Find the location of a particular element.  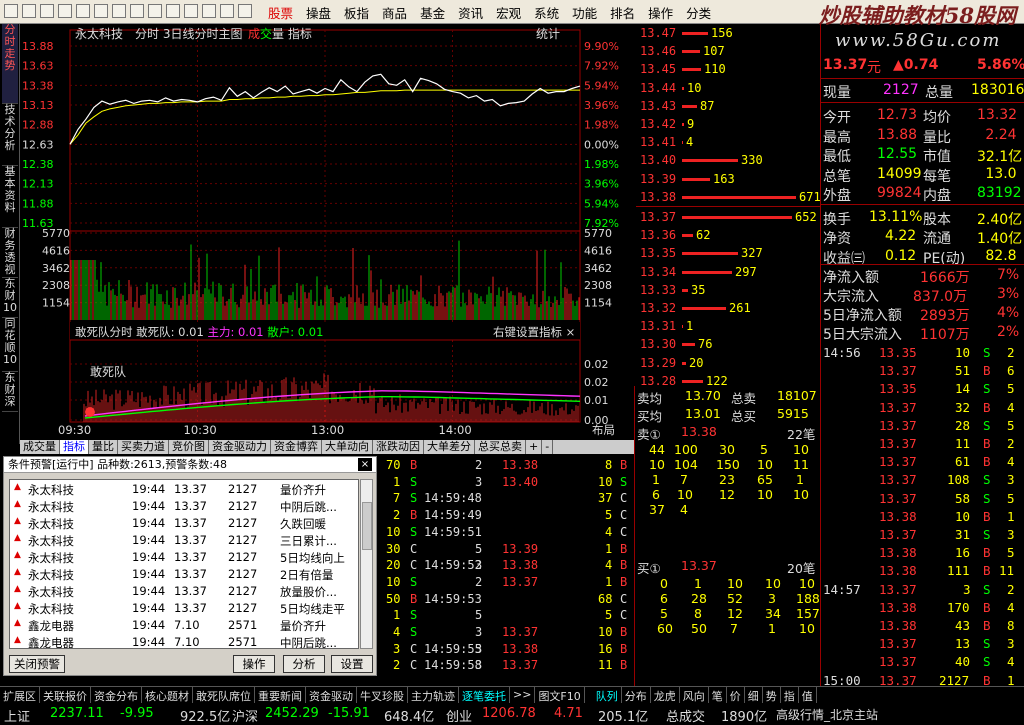

bottom-tab-18: 细 is located at coordinates (754, 695).